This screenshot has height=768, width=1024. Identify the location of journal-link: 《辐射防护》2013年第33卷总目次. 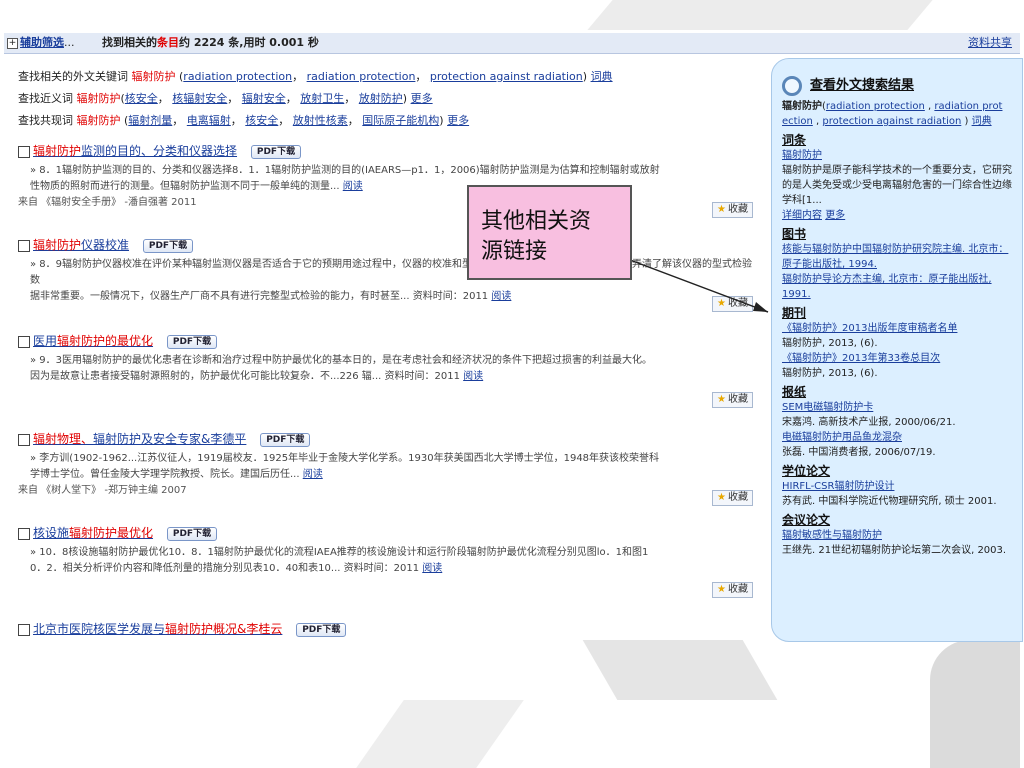
(900, 358).